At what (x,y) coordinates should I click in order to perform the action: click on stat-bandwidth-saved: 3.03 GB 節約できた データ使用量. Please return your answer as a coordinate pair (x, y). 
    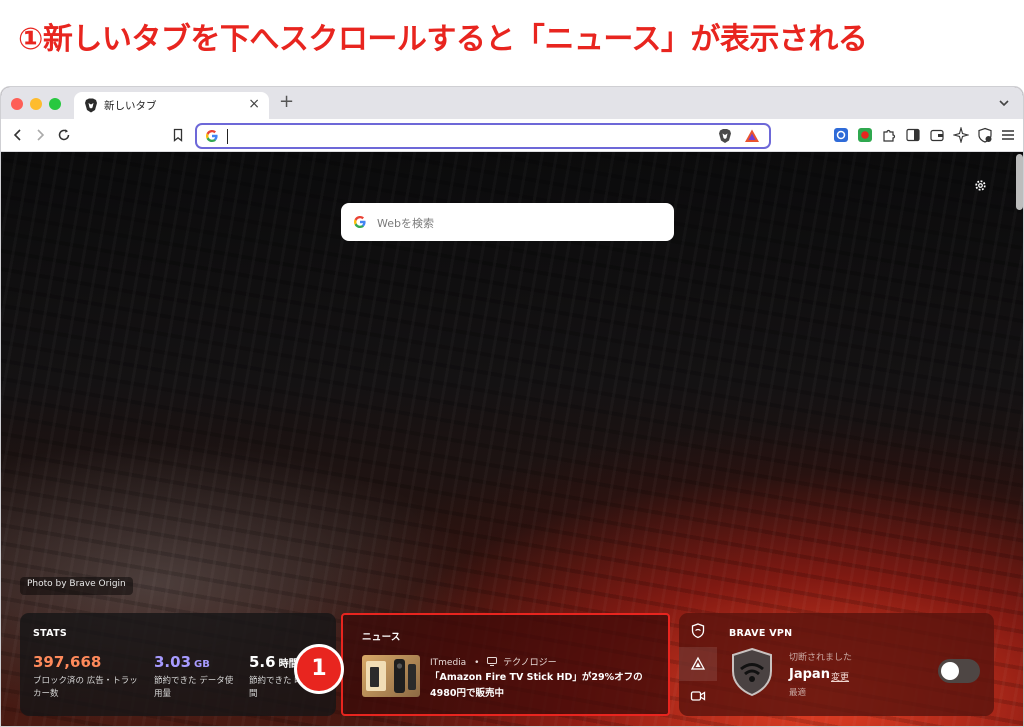
    Looking at the image, I should click on (194, 677).